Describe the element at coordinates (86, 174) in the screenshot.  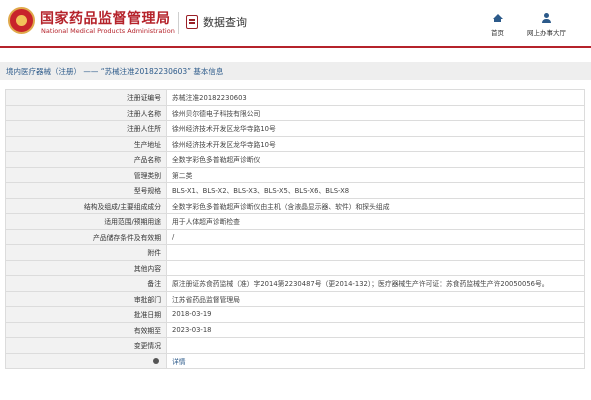
I see `field-label: 管理类别` at that location.